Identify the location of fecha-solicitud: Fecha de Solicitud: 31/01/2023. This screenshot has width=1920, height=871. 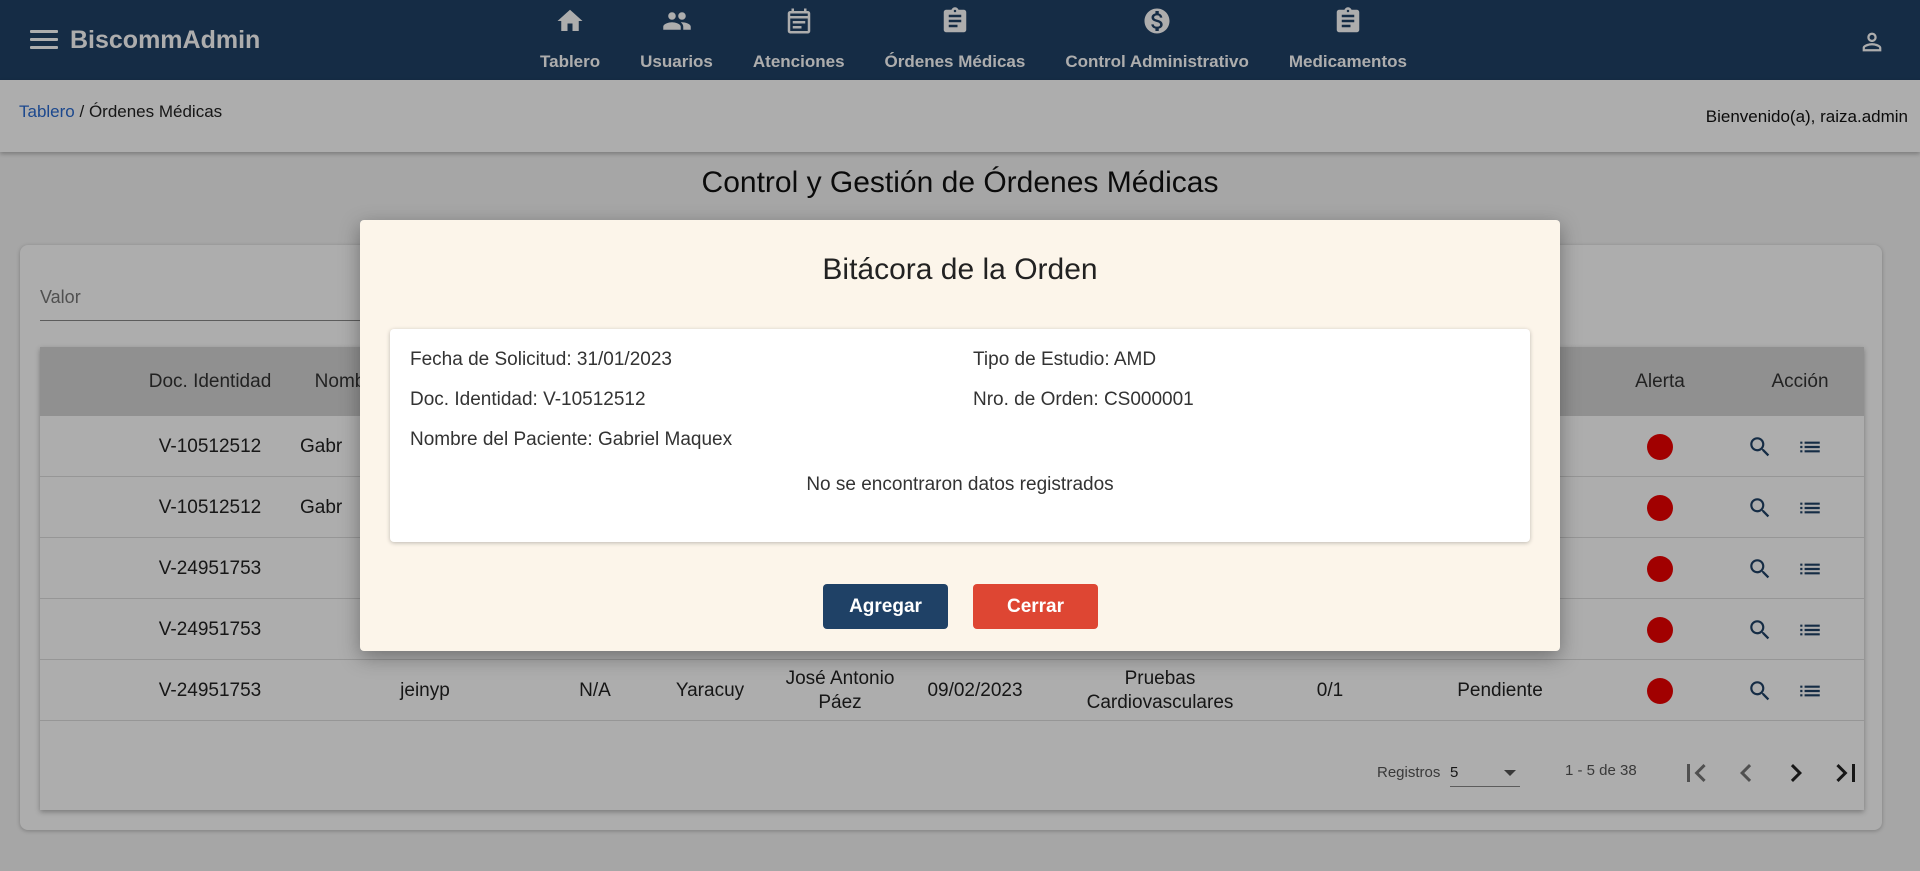
(541, 359).